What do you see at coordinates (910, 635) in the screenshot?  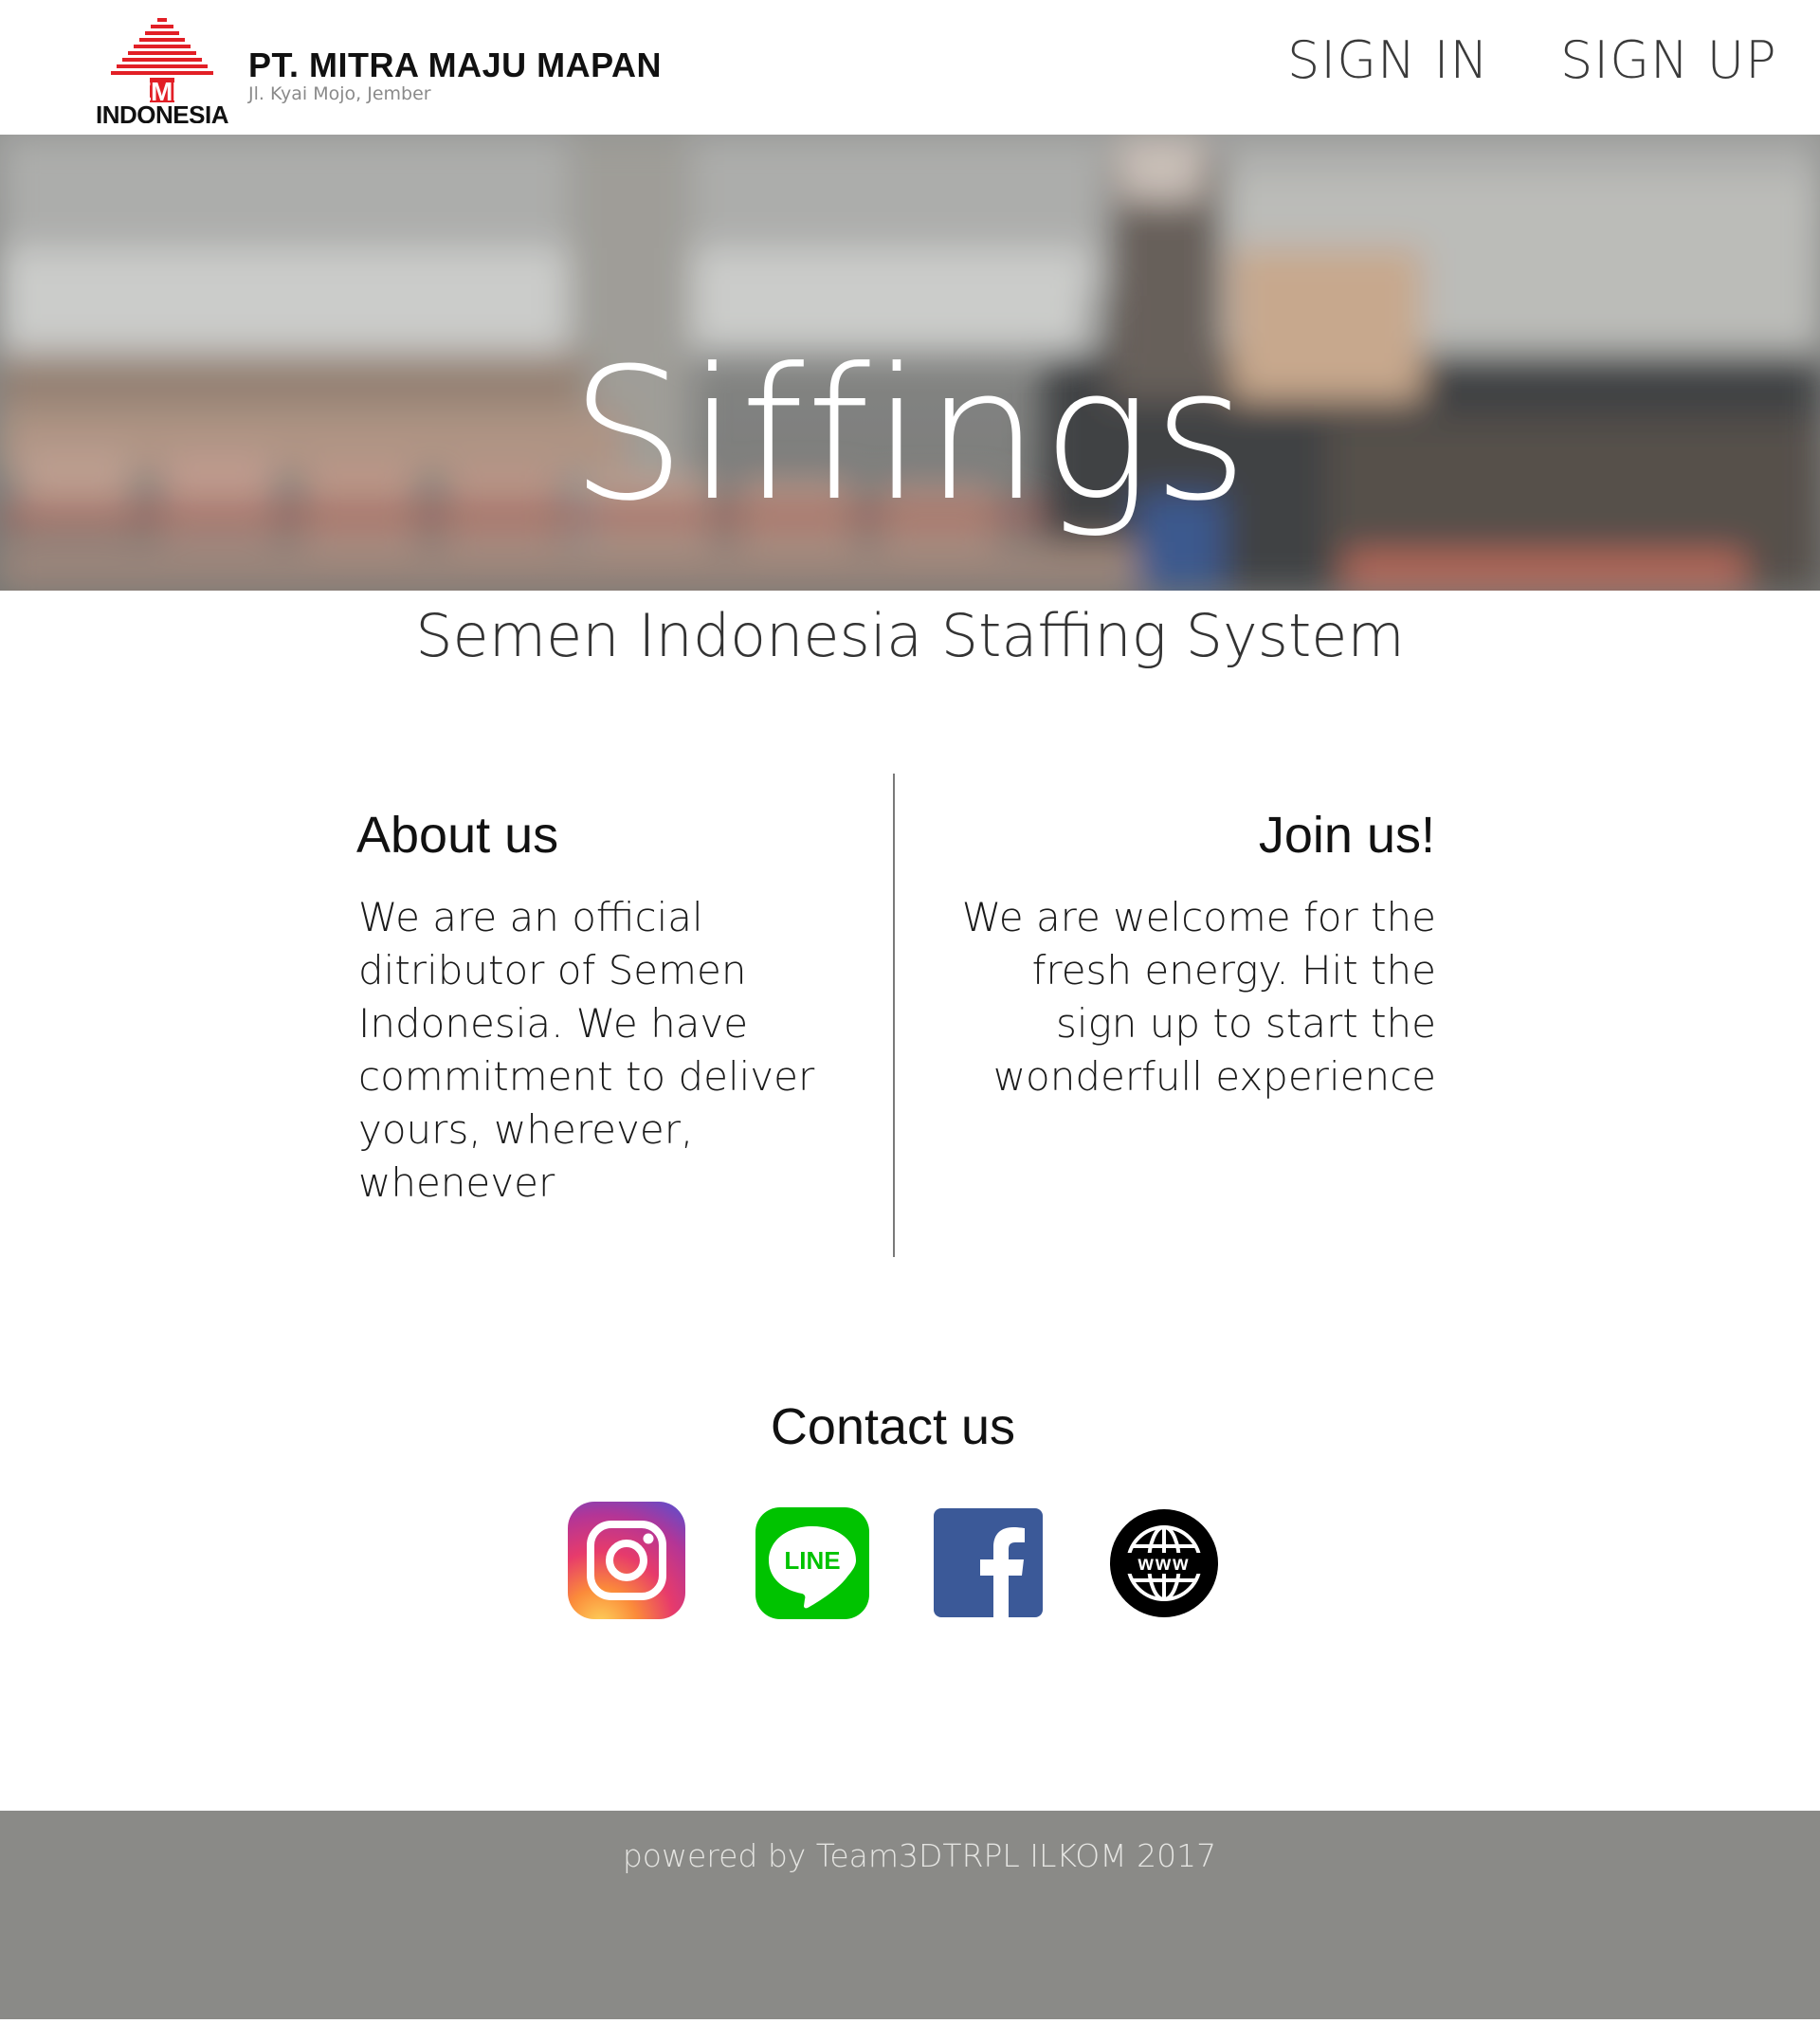 I see `hero-subtitle: Semen Indonesia Staffing System` at bounding box center [910, 635].